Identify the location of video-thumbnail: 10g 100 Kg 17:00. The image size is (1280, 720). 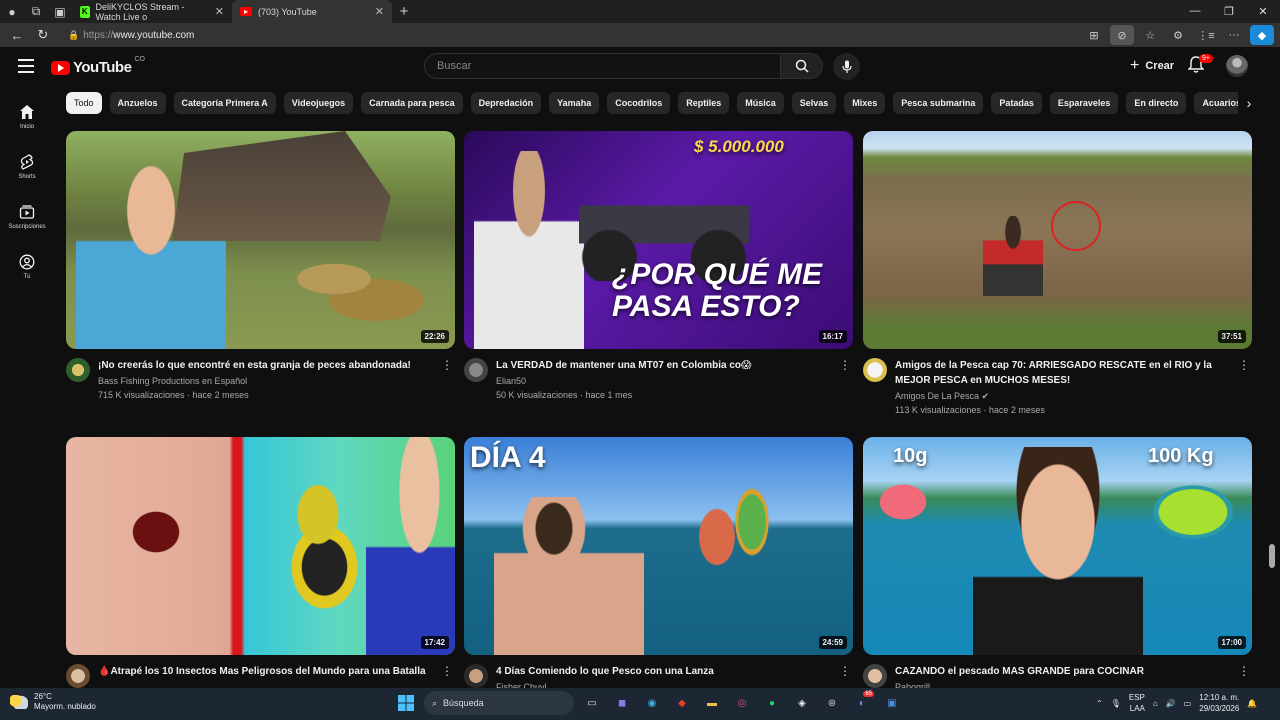
(1057, 546).